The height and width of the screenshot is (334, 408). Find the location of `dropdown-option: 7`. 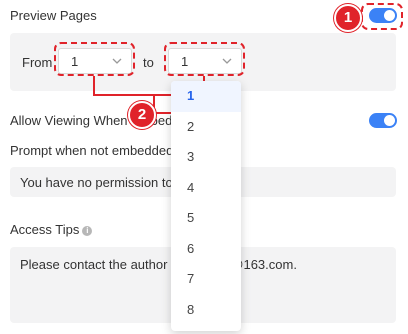

dropdown-option: 7 is located at coordinates (206, 279).